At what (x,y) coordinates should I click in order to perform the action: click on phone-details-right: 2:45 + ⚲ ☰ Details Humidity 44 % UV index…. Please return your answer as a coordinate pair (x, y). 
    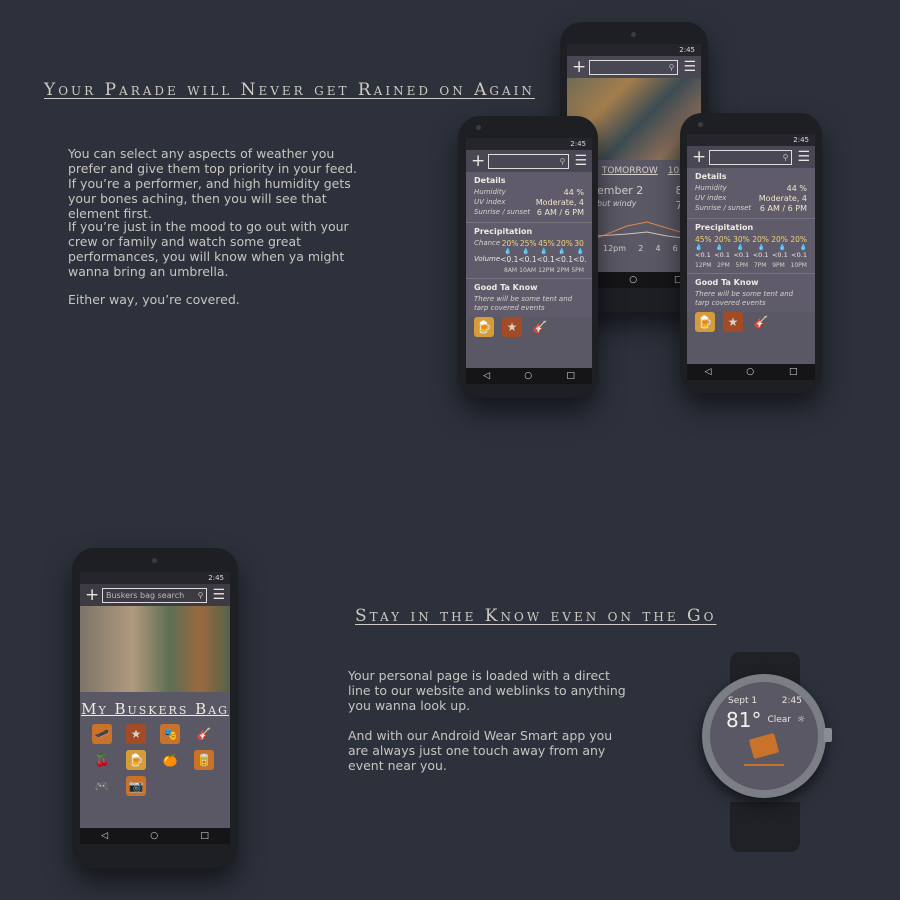
    Looking at the image, I should click on (751, 253).